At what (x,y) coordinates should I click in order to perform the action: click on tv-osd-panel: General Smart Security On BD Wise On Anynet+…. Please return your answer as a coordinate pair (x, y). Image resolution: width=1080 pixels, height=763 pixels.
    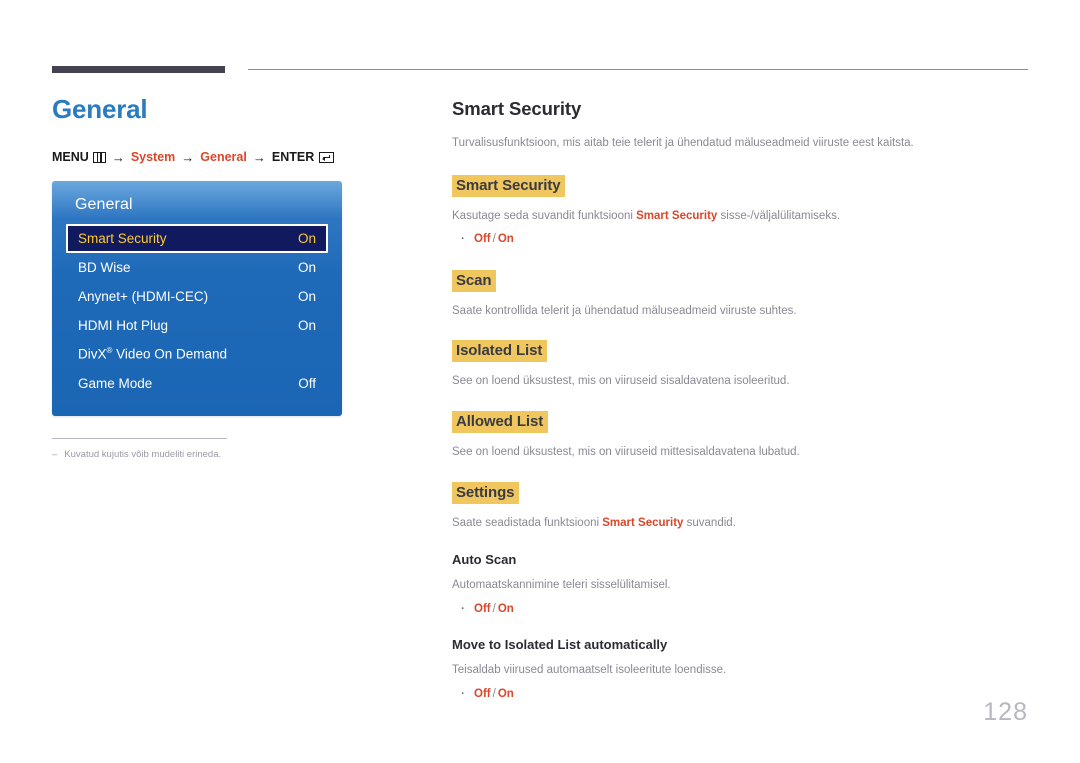
    Looking at the image, I should click on (197, 298).